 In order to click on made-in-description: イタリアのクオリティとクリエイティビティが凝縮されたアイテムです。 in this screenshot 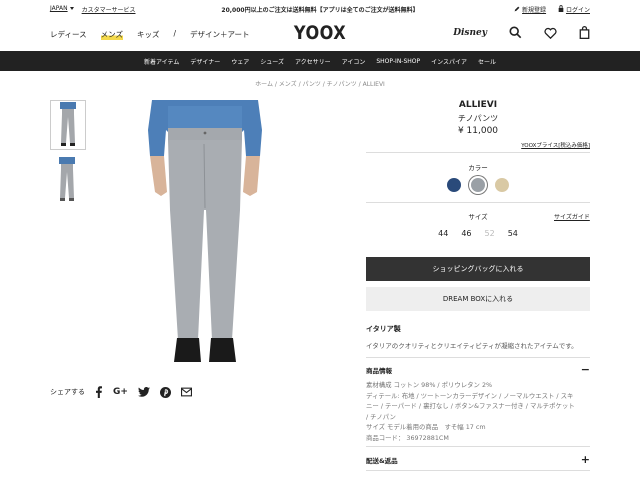, I will do `click(472, 346)`.